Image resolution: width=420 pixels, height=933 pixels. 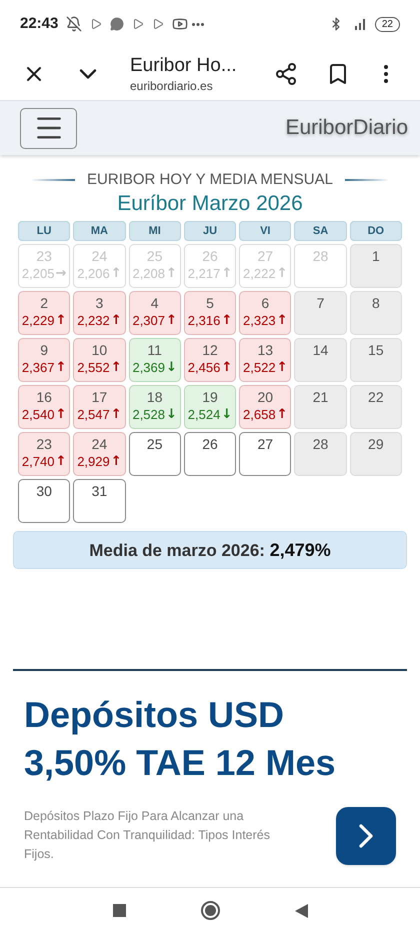 What do you see at coordinates (44, 501) in the screenshot?
I see `calendar-day: 30` at bounding box center [44, 501].